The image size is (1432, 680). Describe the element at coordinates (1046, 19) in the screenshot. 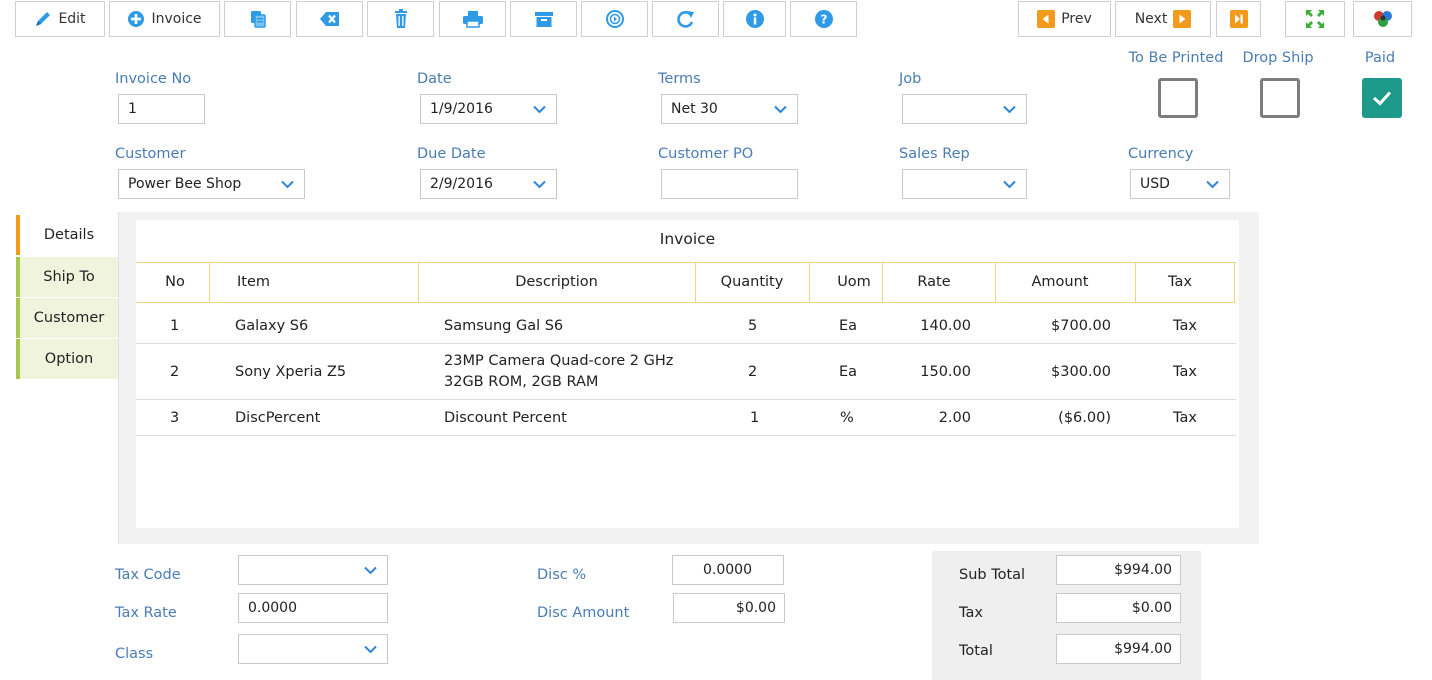

I see `prev-icon` at that location.